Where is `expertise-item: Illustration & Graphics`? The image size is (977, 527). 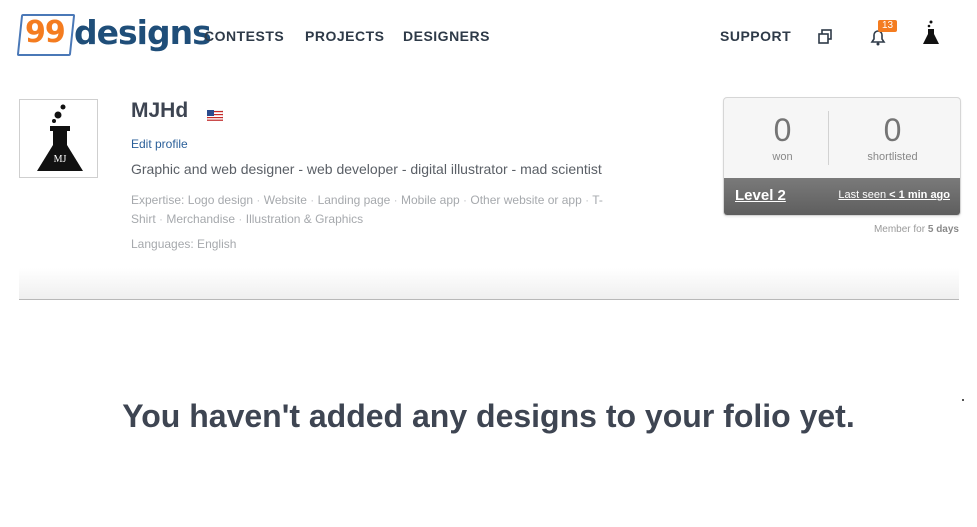
expertise-item: Illustration & Graphics is located at coordinates (304, 219).